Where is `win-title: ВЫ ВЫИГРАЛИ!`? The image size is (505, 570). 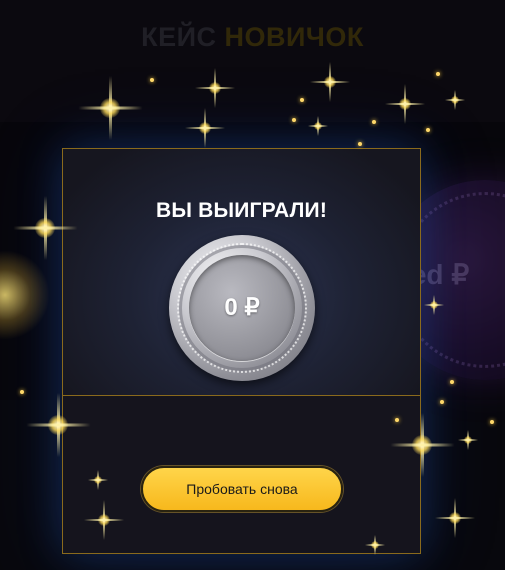 win-title: ВЫ ВЫИГРАЛИ! is located at coordinates (241, 210).